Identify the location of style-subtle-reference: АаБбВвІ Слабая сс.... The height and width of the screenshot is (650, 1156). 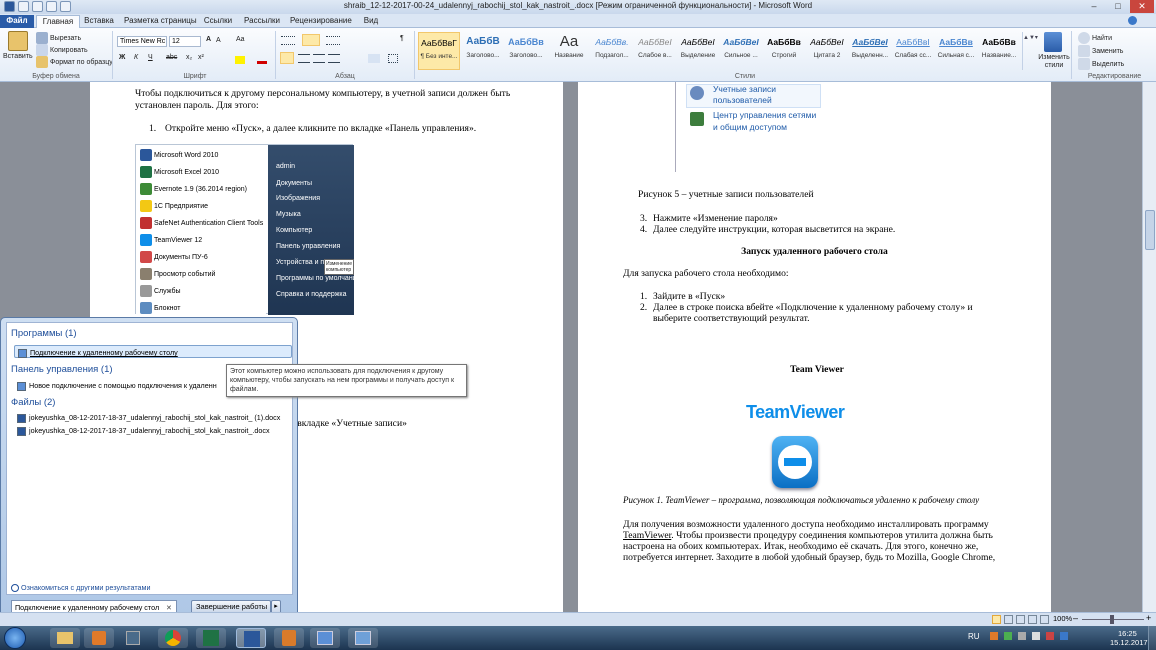
(913, 51).